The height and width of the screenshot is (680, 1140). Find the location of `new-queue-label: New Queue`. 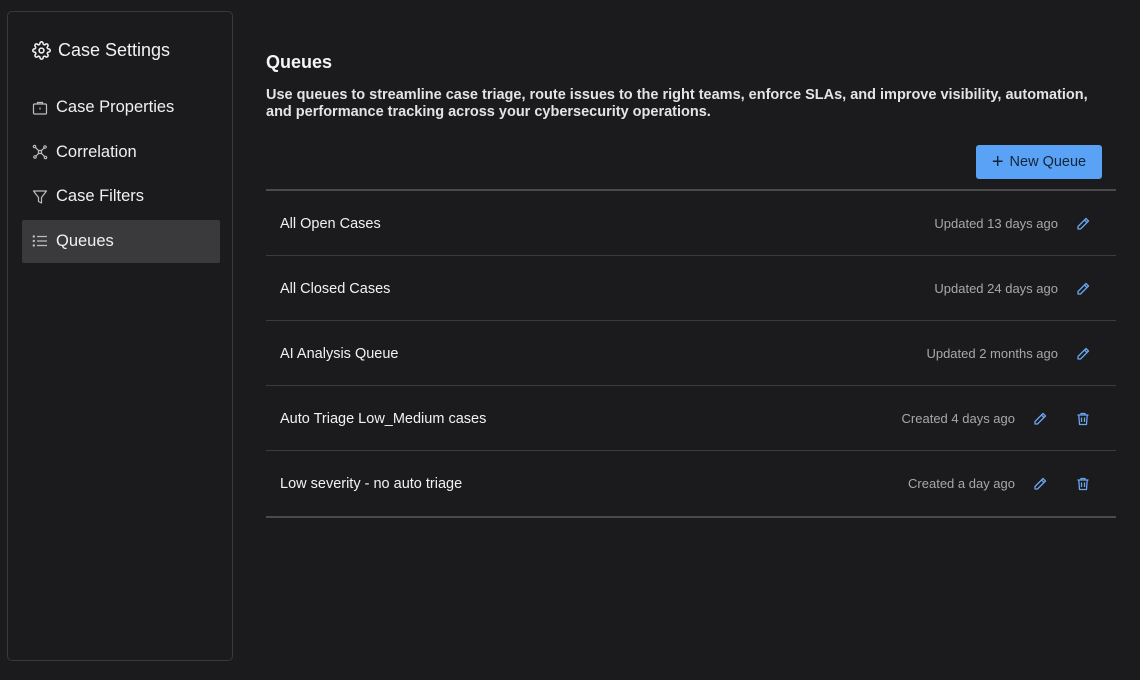

new-queue-label: New Queue is located at coordinates (1048, 162).